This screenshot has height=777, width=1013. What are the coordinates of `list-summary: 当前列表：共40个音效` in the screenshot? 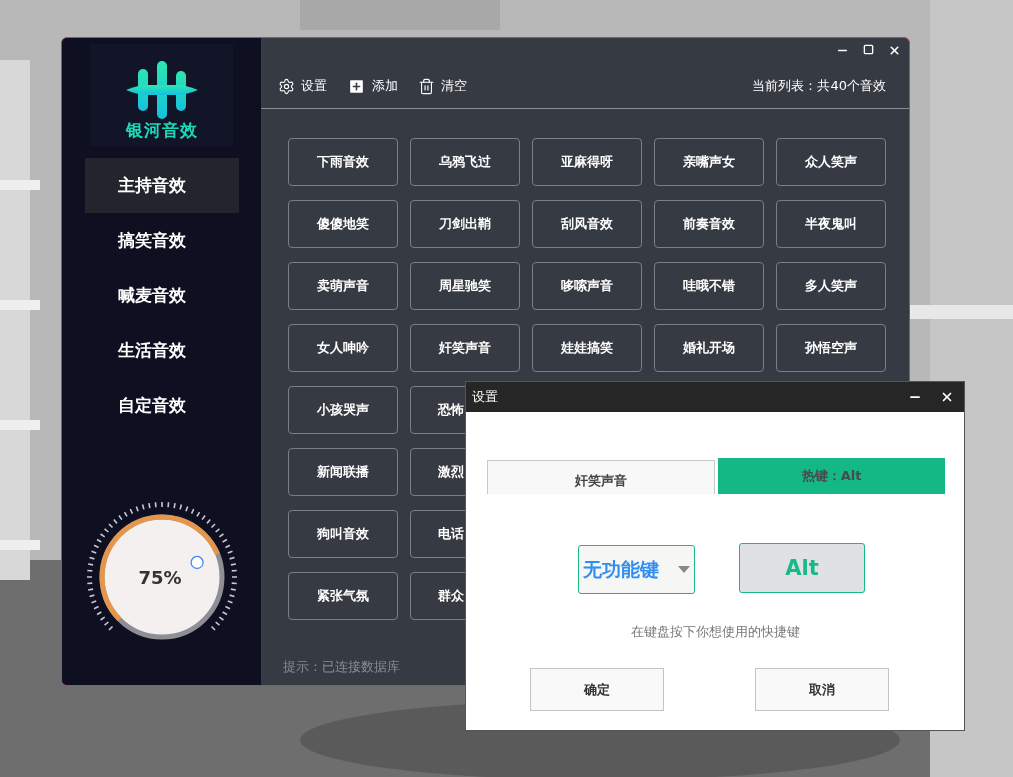 It's located at (819, 86).